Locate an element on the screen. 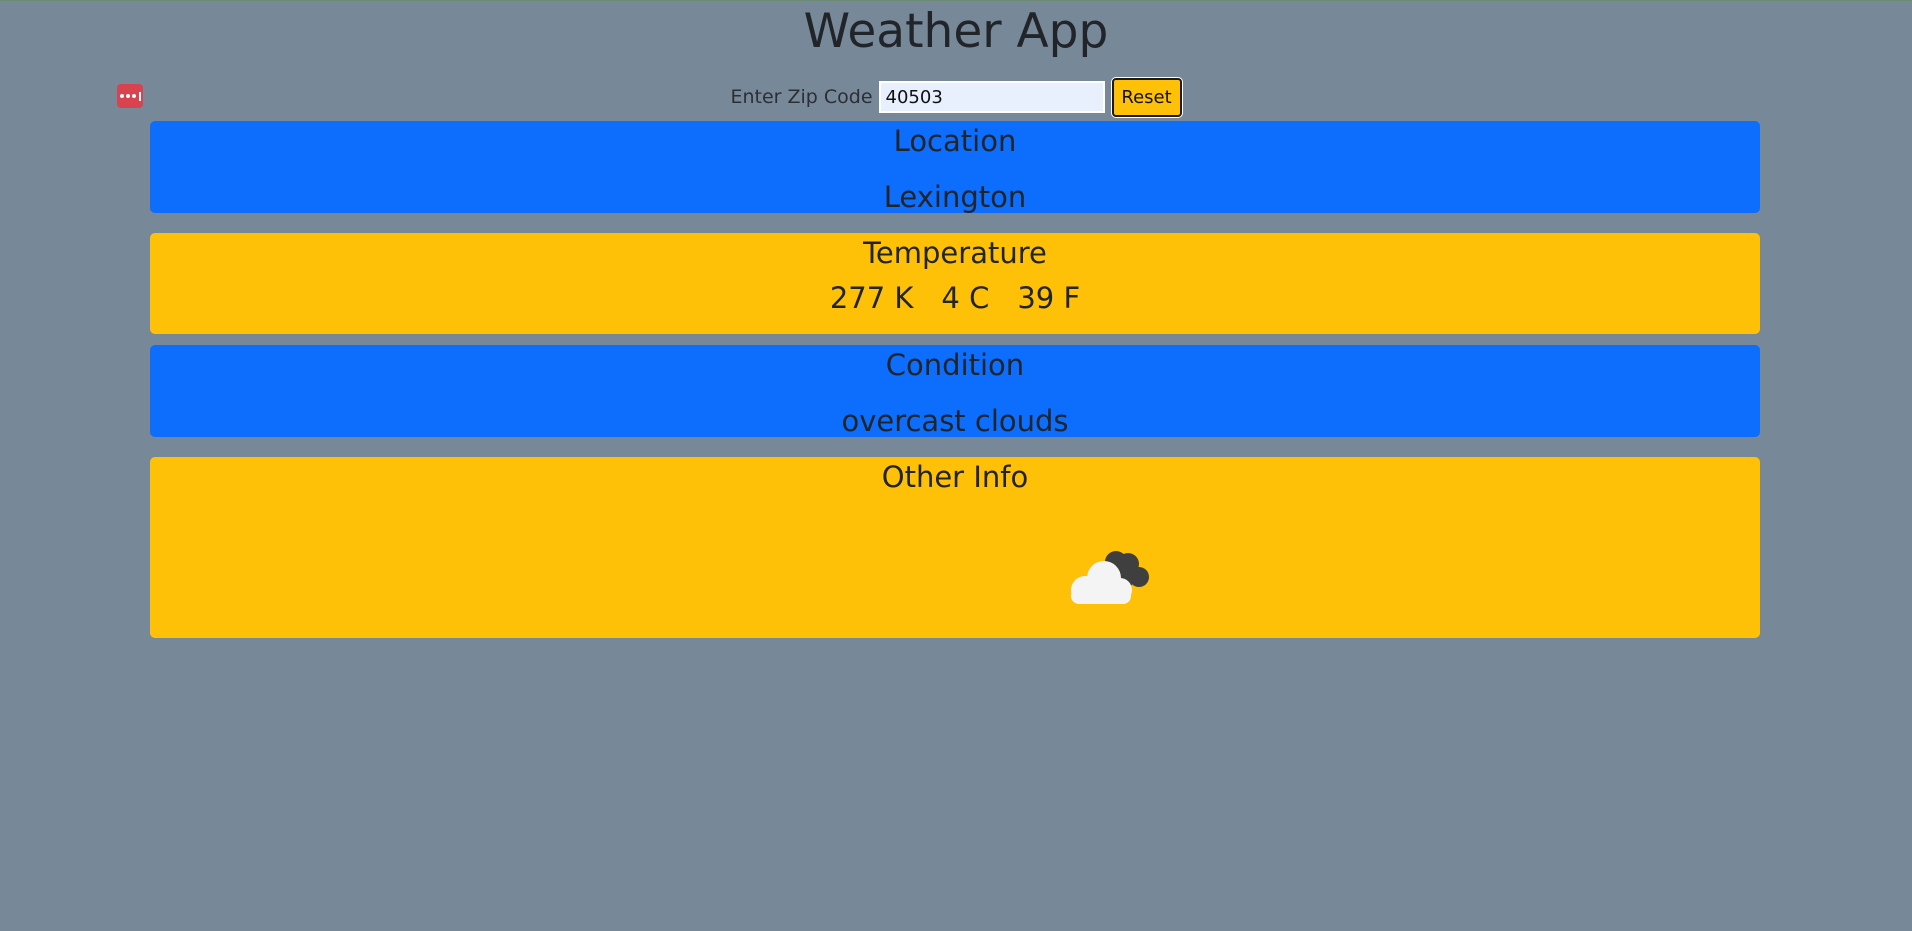 This screenshot has height=931, width=1912. overcast-clouds-icon is located at coordinates (1110, 577).